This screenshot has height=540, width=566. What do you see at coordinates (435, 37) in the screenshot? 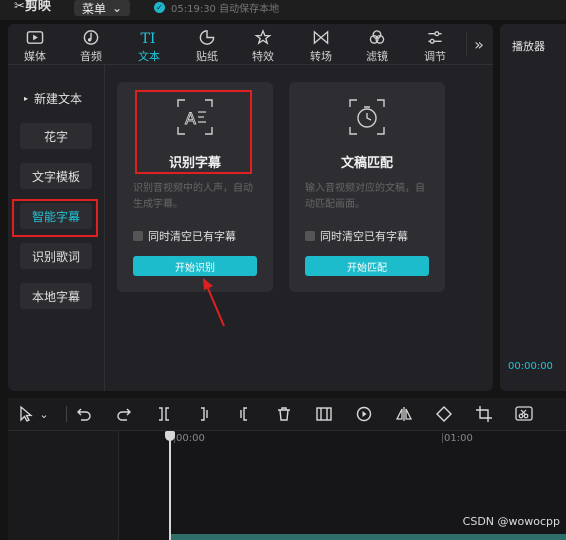
I see `adjust-icon` at bounding box center [435, 37].